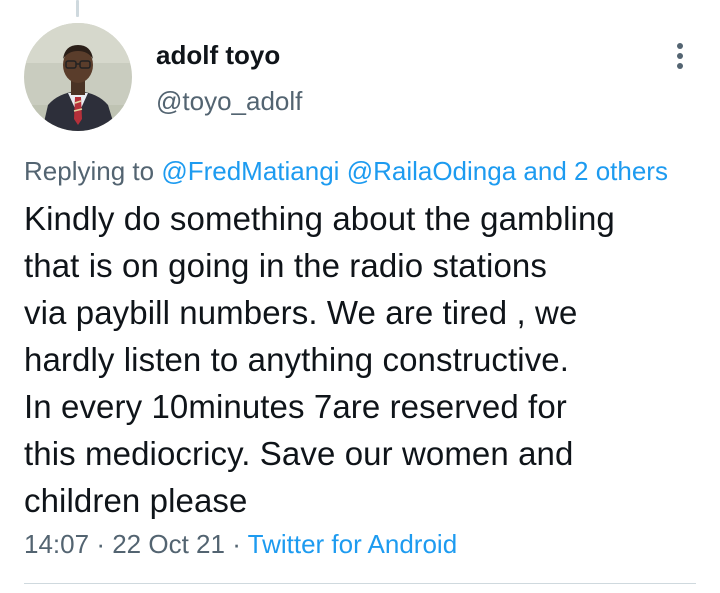  I want to click on profile-photo, so click(78, 77).